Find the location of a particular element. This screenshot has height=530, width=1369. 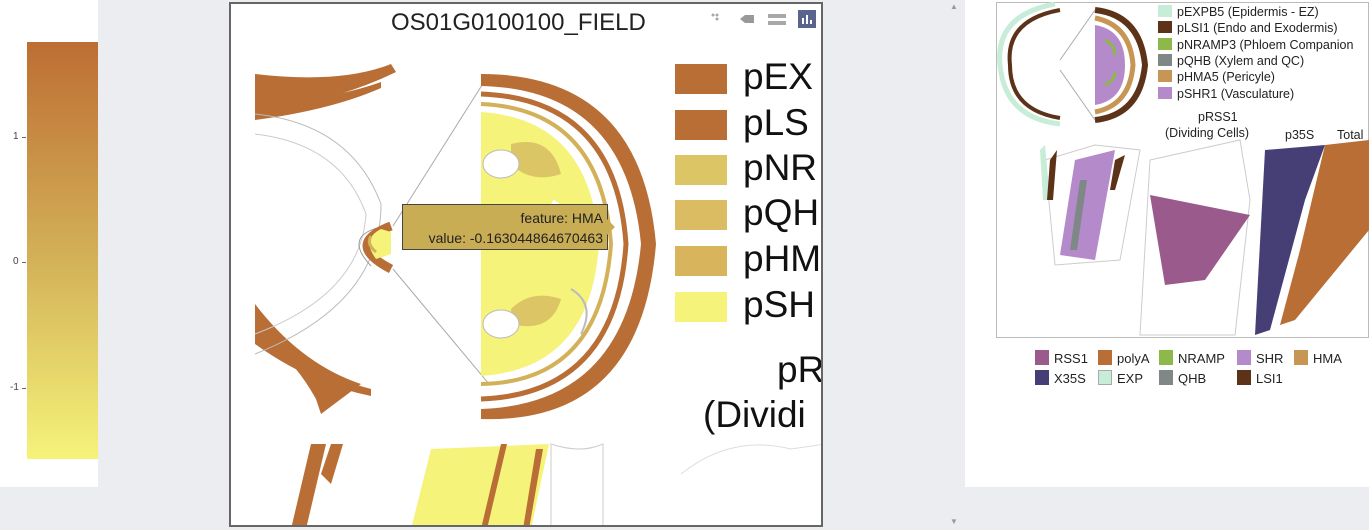

reference-legend-item: pSHR1 (Vasculature) is located at coordinates (1226, 94).